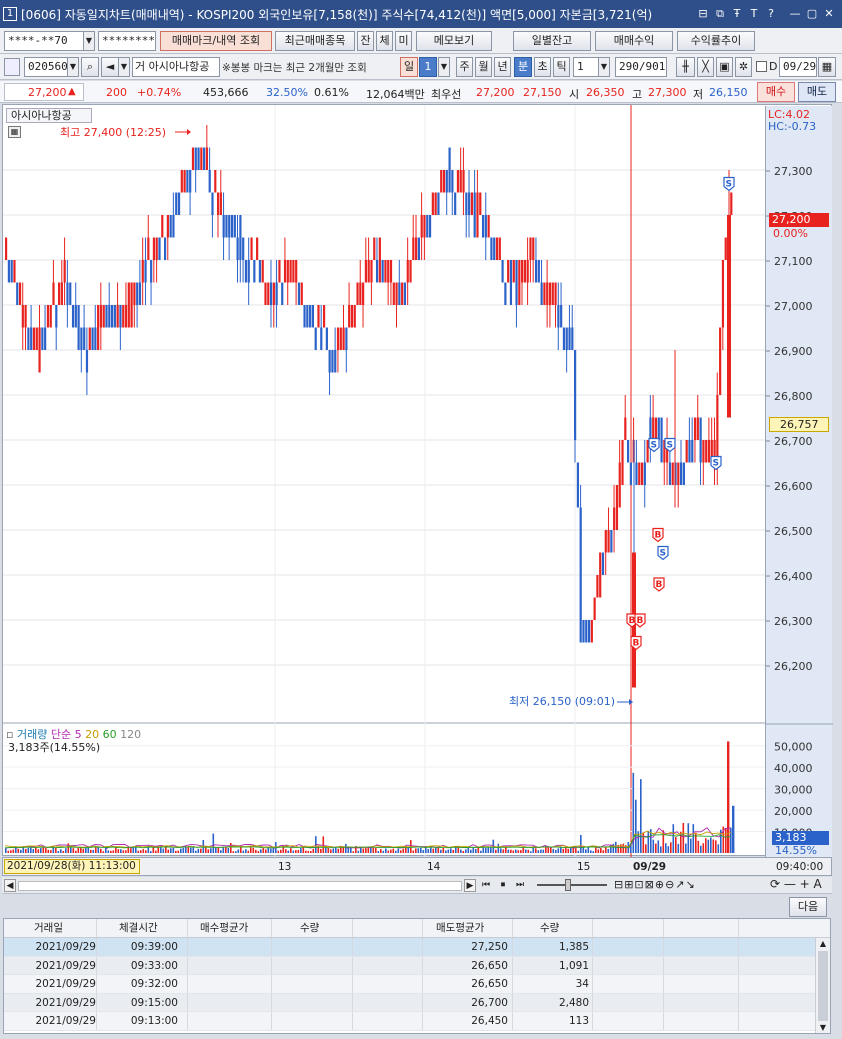 The image size is (842, 1039). I want to click on candle-type-icon: ╫, so click(685, 67).